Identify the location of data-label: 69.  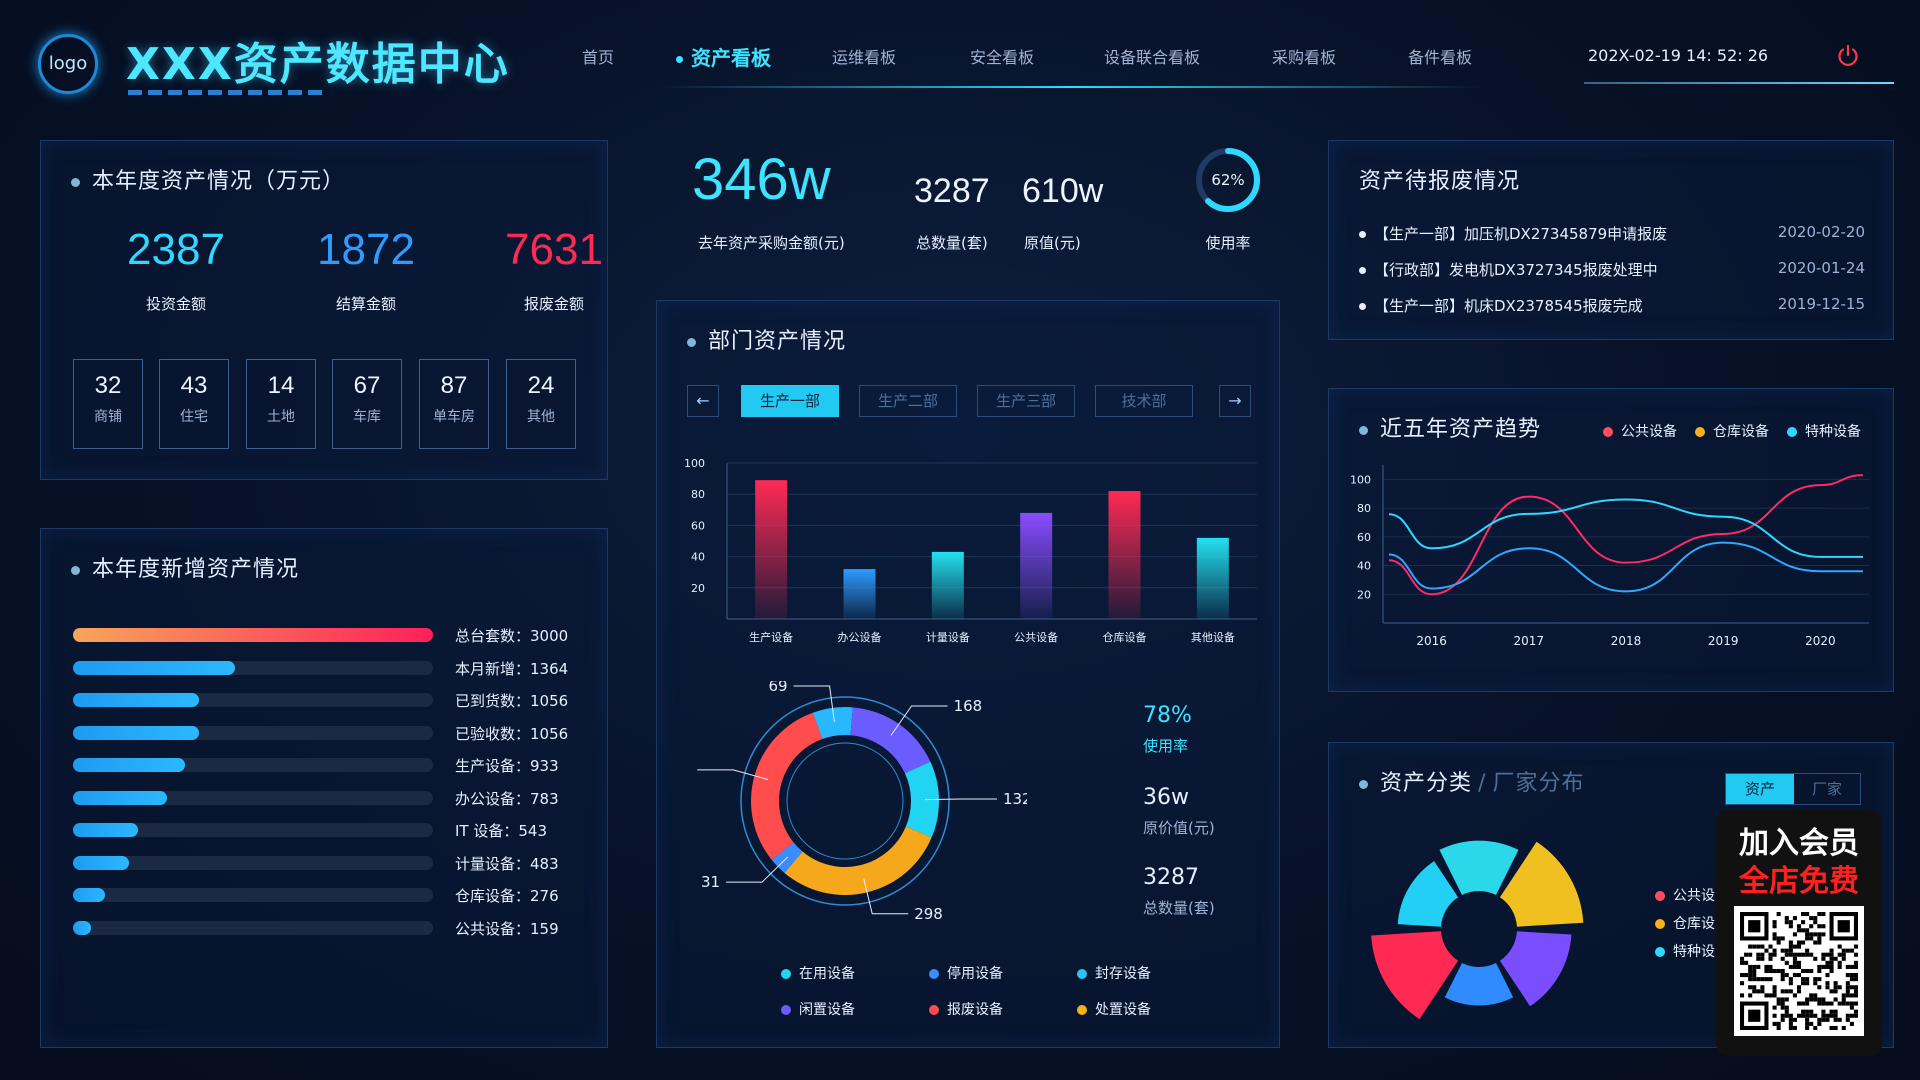
(777, 688).